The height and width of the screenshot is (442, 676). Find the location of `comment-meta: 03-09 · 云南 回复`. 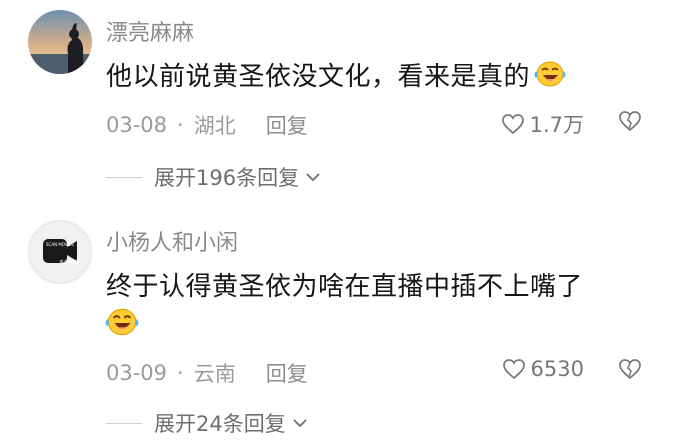

comment-meta: 03-09 · 云南 回复 is located at coordinates (207, 373).